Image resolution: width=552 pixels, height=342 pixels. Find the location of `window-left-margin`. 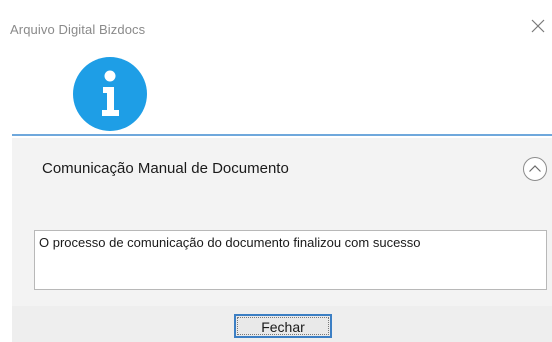

window-left-margin is located at coordinates (6, 191).